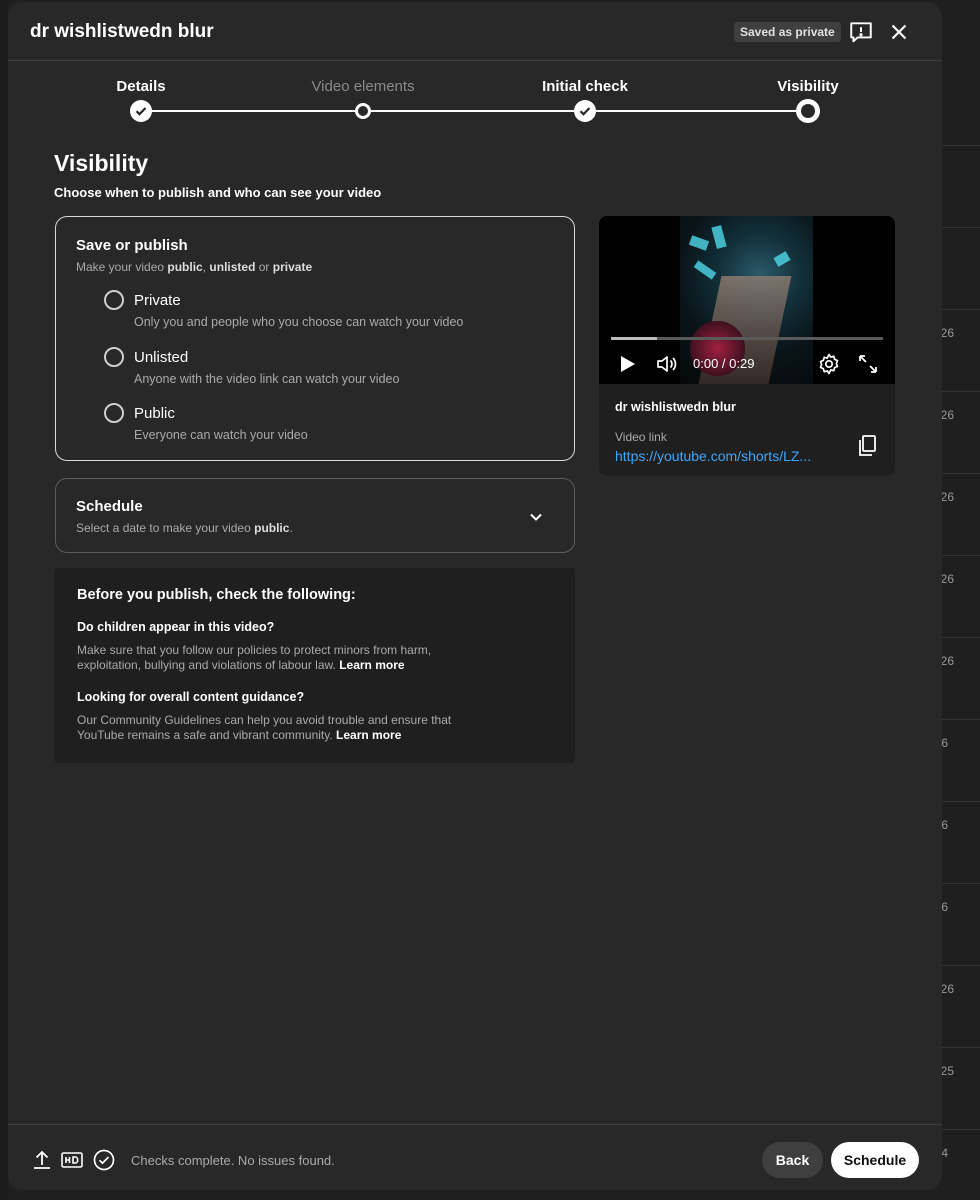 The width and height of the screenshot is (980, 1200). What do you see at coordinates (141, 111) in the screenshot?
I see `step-details-check-icon` at bounding box center [141, 111].